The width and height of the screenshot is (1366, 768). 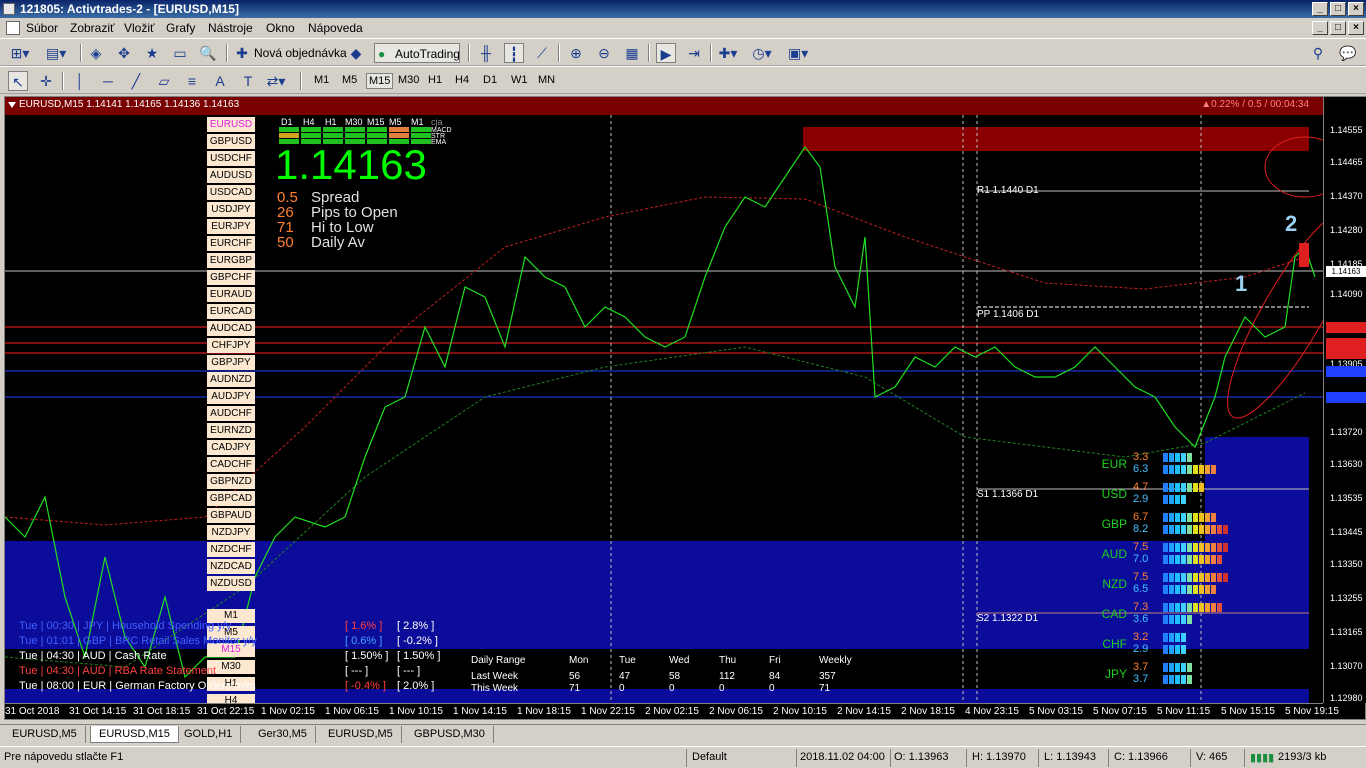 What do you see at coordinates (349, 80) in the screenshot?
I see `tf-m5: M5` at bounding box center [349, 80].